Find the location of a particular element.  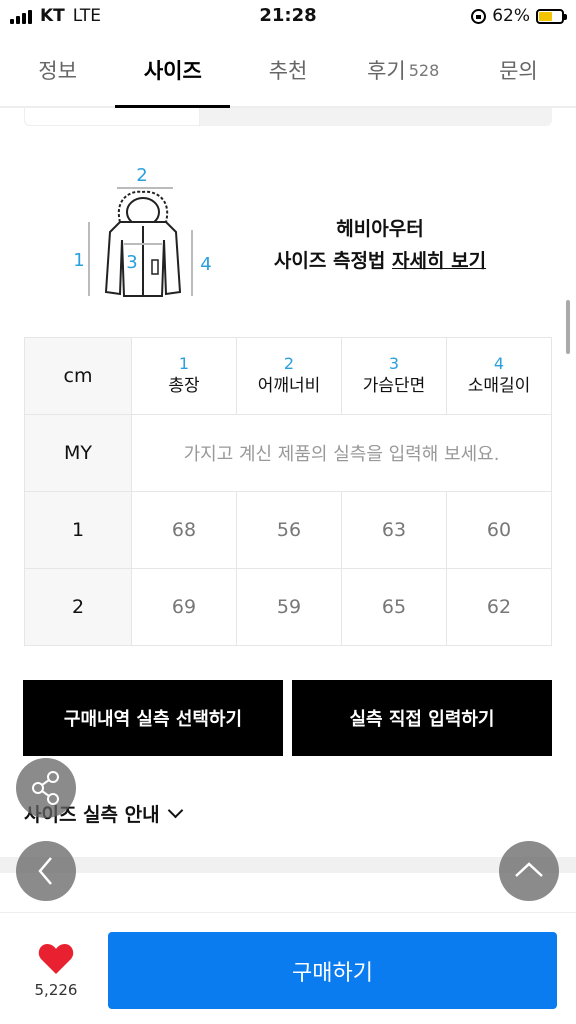

heavy-outer-diagram: 2 1 4 3 is located at coordinates (142, 231).